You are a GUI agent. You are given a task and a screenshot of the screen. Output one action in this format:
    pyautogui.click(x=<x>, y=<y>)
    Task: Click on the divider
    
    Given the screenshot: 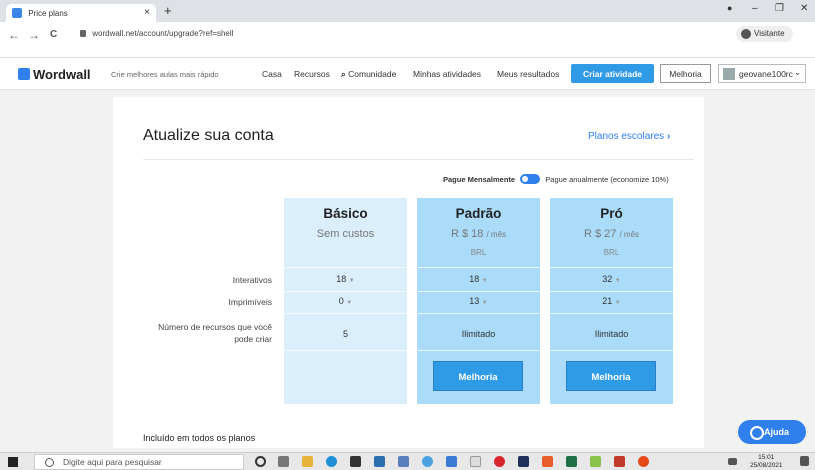 What is the action you would take?
    pyautogui.click(x=418, y=159)
    